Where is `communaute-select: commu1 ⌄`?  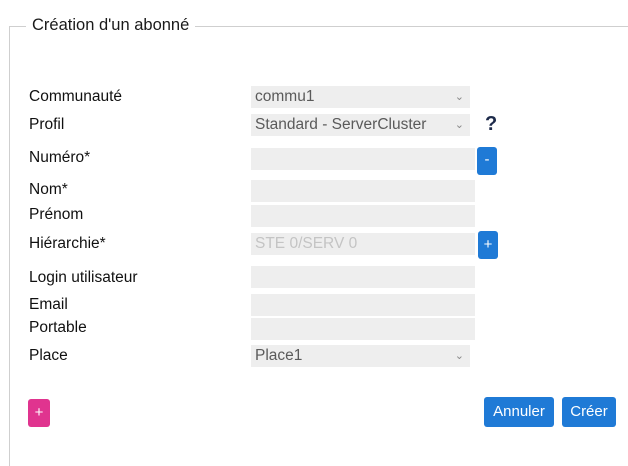 communaute-select: commu1 ⌄ is located at coordinates (360, 97).